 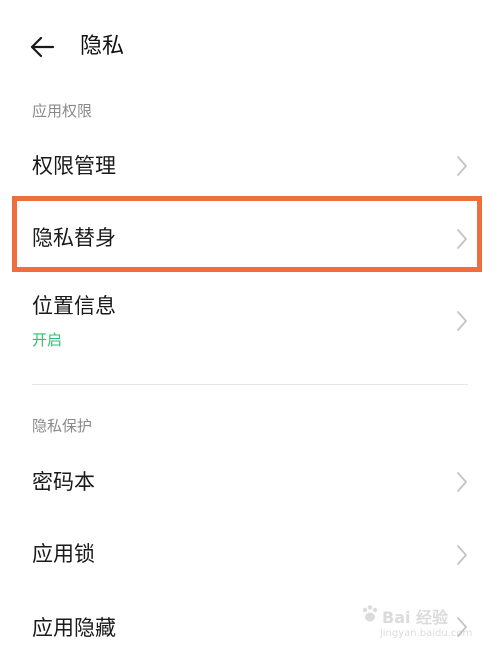 I want to click on paw-logo-icon, so click(x=370, y=614).